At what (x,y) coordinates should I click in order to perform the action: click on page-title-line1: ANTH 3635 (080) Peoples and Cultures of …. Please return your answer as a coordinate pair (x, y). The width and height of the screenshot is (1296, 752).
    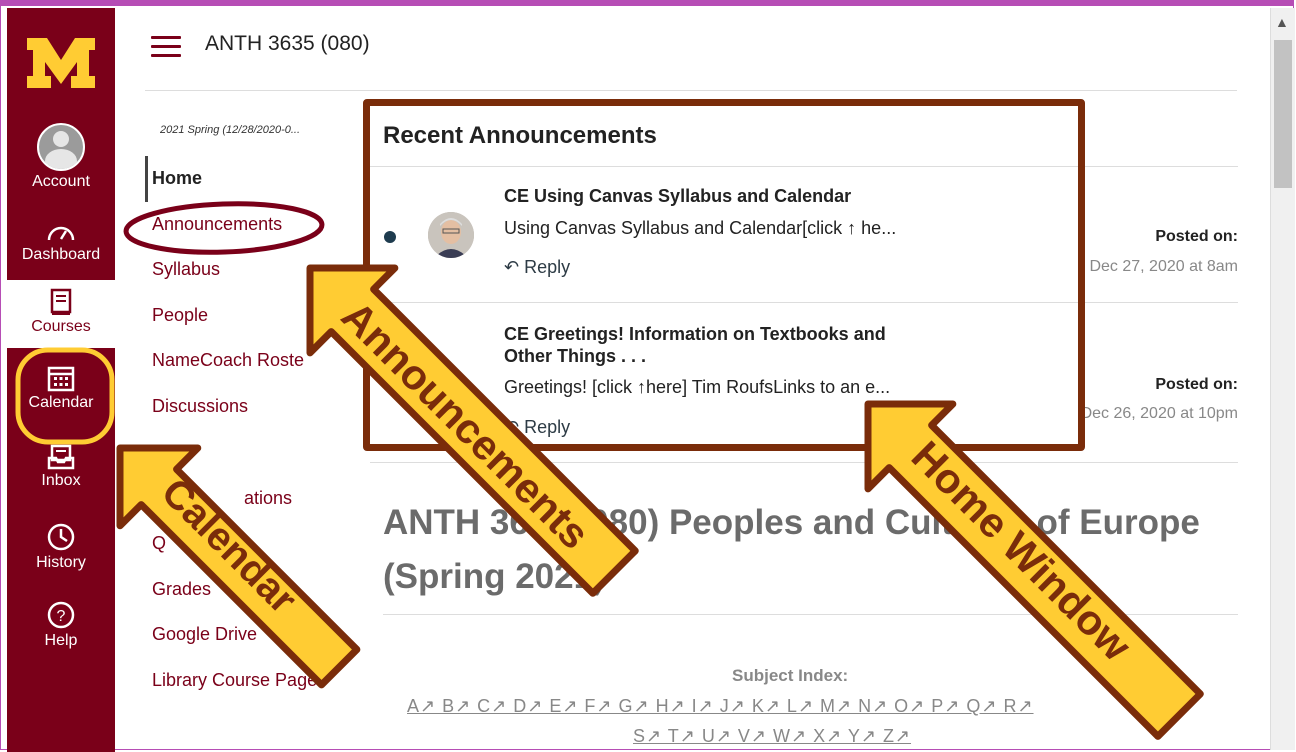
    Looking at the image, I should click on (791, 522).